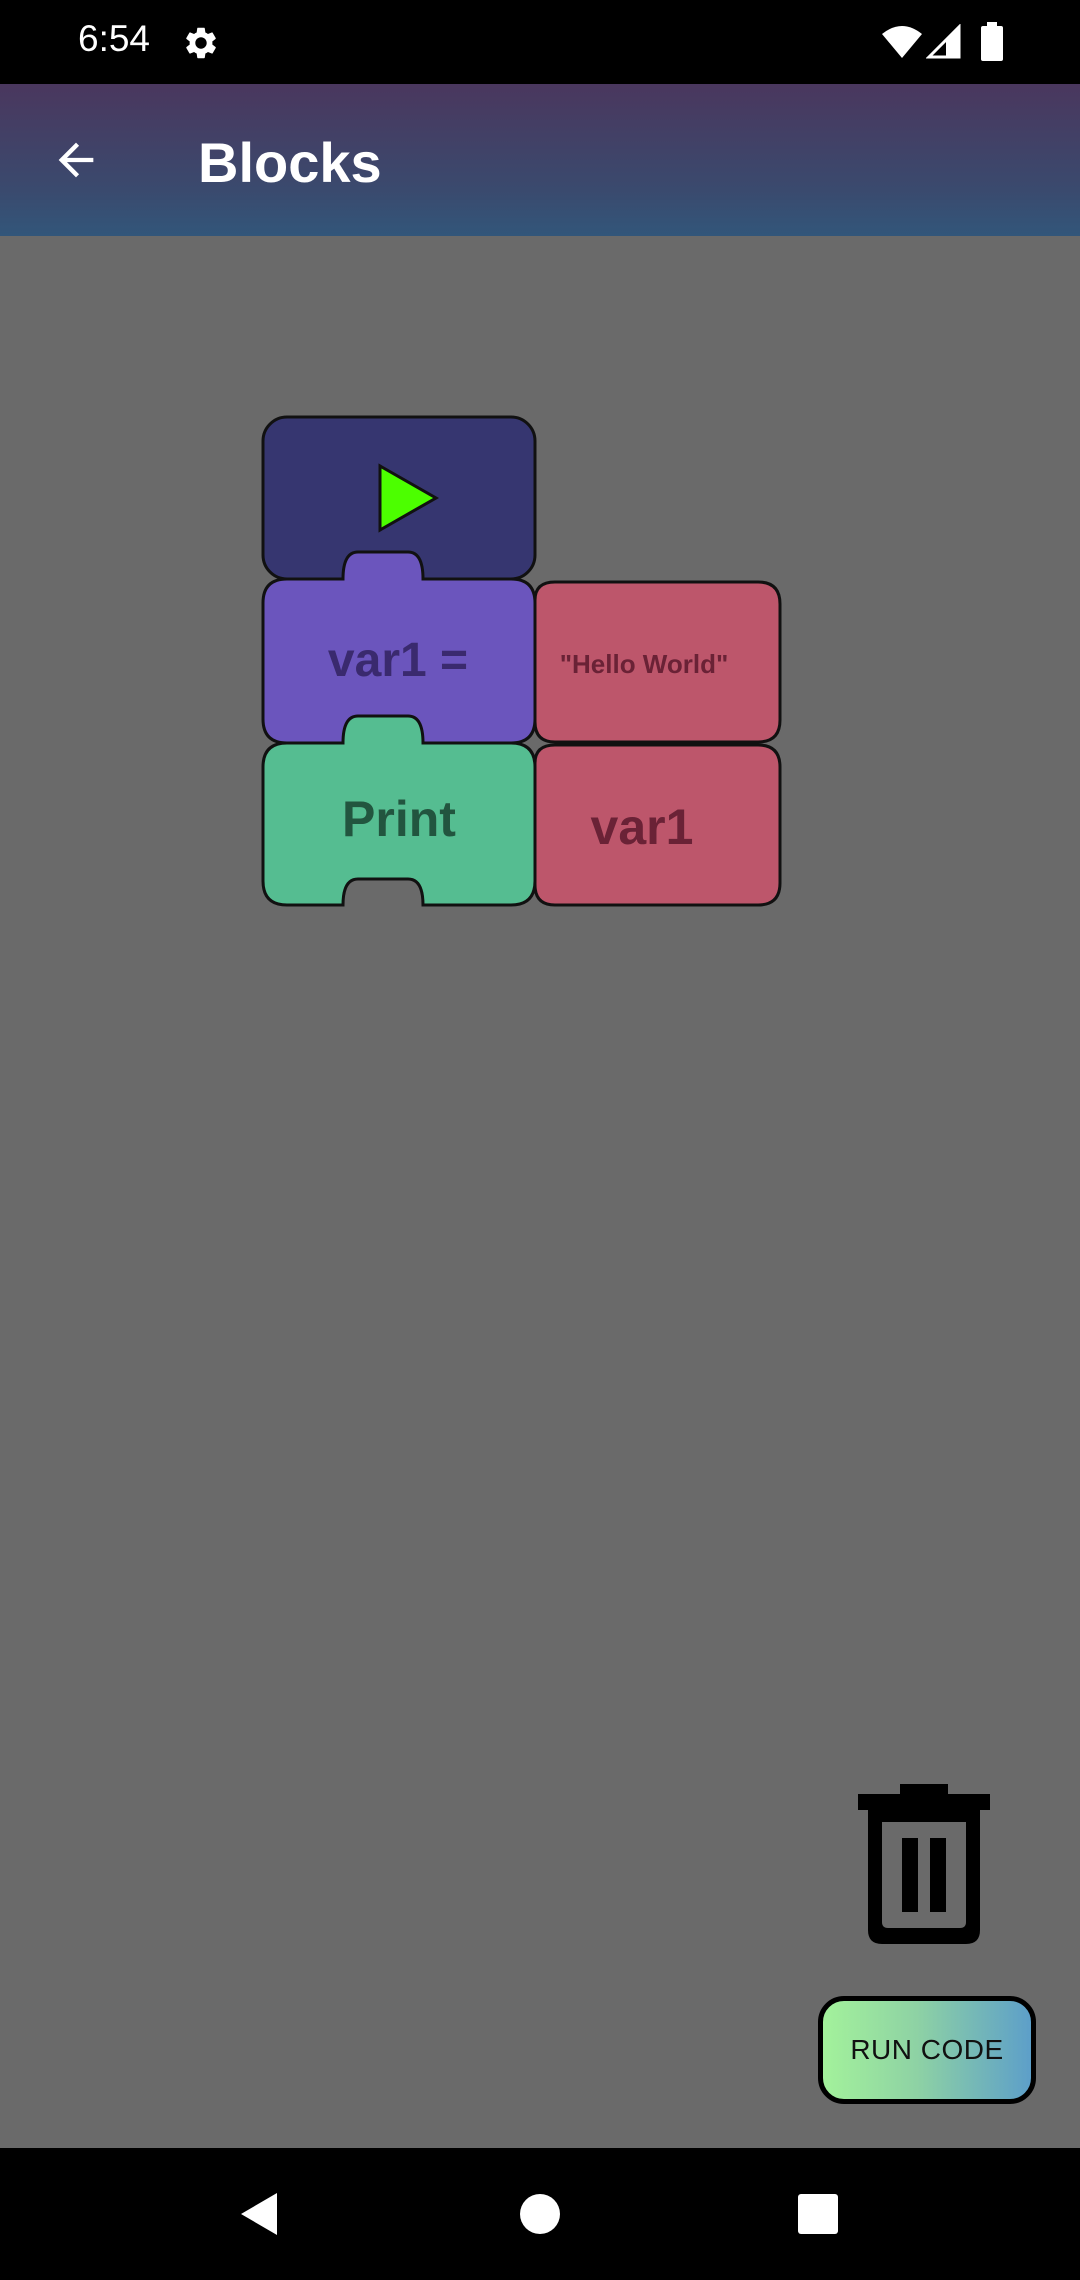  I want to click on system-nav-bar, so click(540, 2214).